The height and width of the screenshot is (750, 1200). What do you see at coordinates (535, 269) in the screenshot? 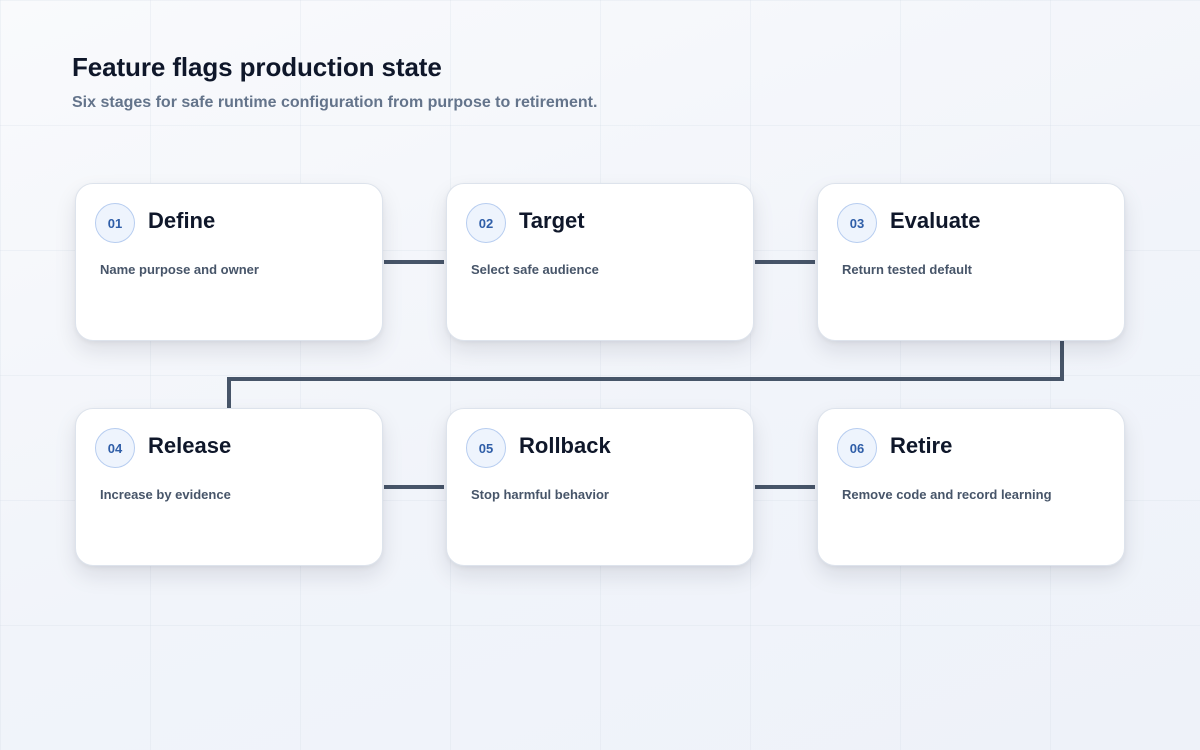
I see `step-description: Select safe audience` at bounding box center [535, 269].